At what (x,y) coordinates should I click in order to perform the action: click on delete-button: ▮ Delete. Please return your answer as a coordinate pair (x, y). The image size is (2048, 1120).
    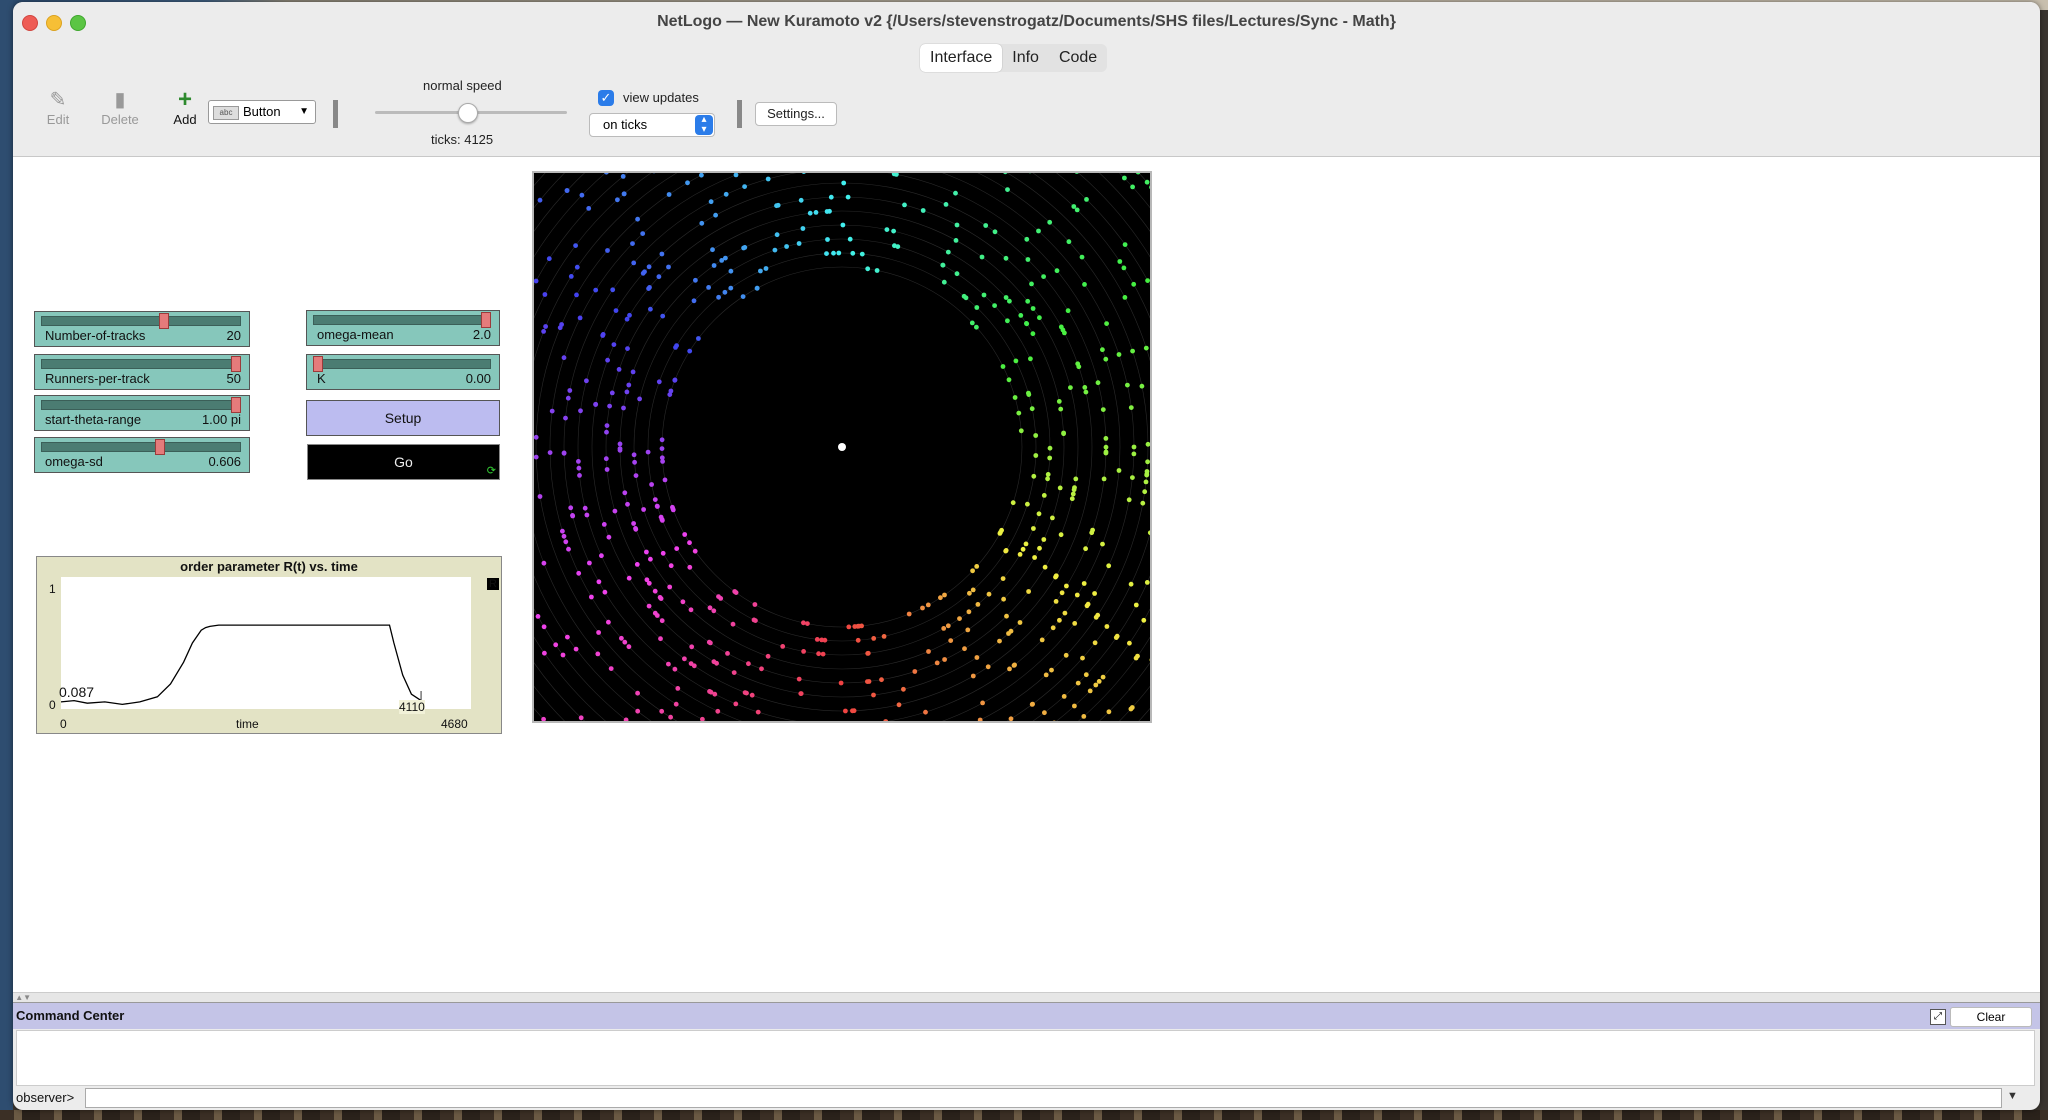
    Looking at the image, I should click on (120, 107).